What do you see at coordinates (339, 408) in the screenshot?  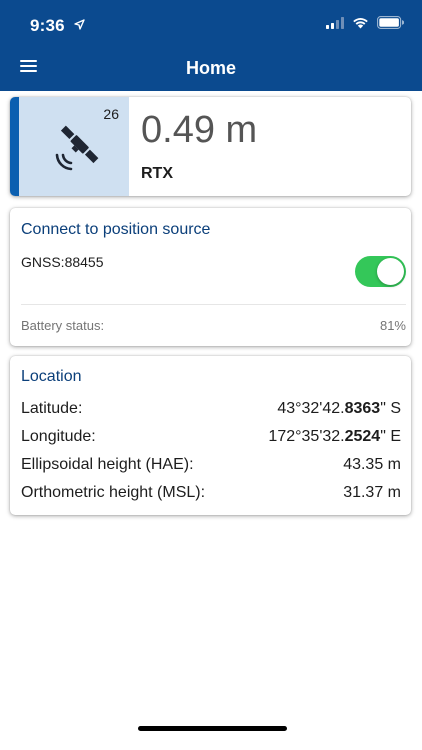 I see `latitude-value: 43°32'42.8363" S` at bounding box center [339, 408].